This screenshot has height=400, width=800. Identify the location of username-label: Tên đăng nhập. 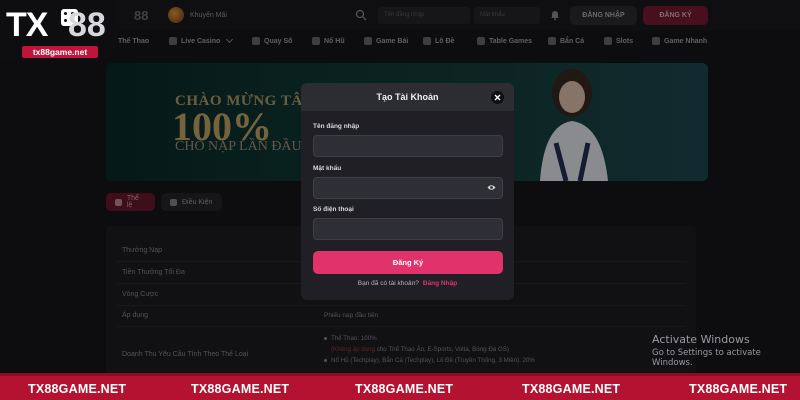
(336, 126).